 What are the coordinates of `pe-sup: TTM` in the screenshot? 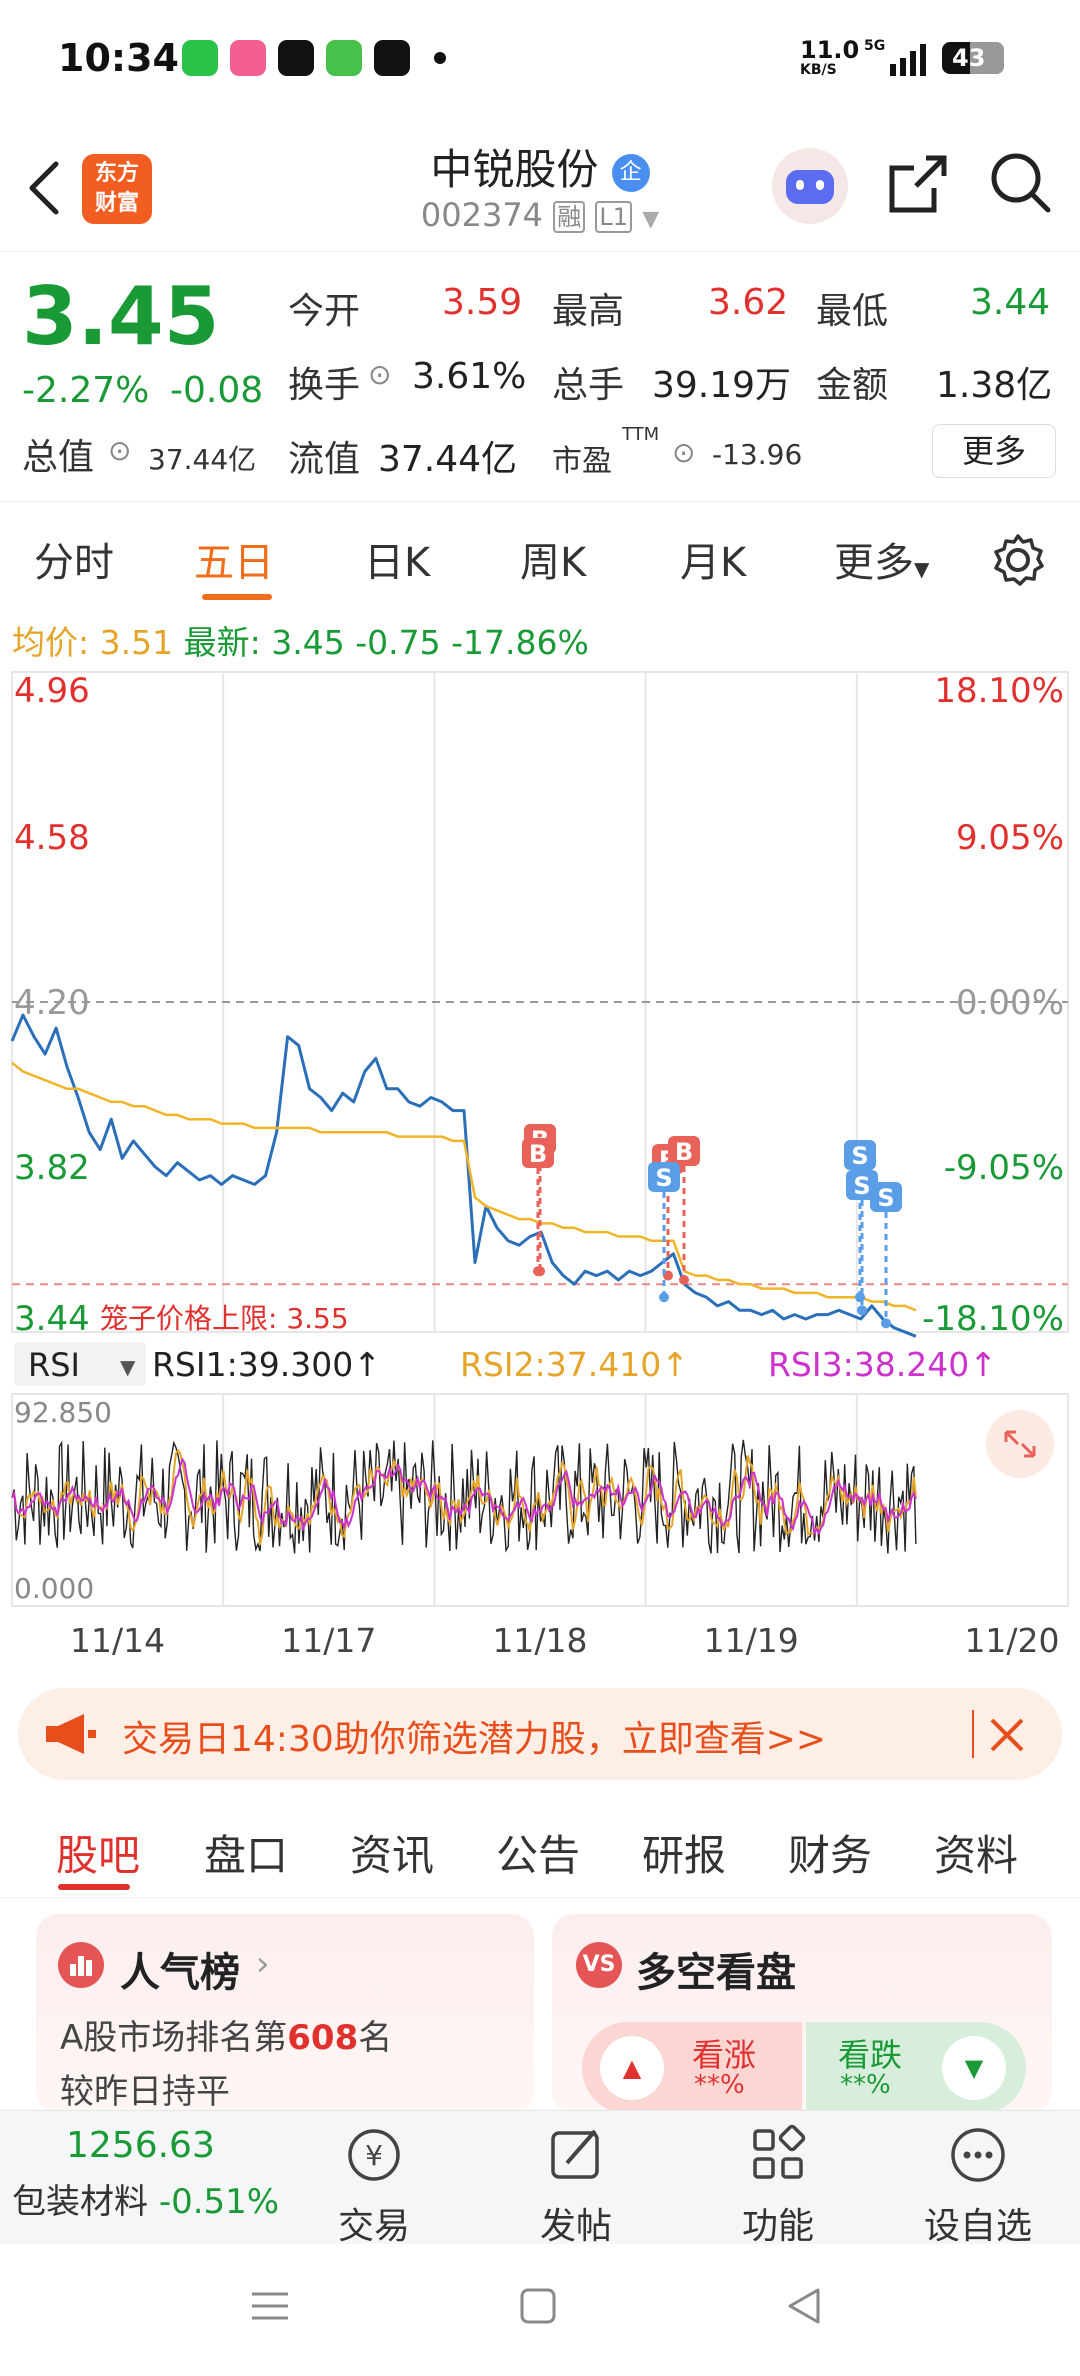 It's located at (641, 434).